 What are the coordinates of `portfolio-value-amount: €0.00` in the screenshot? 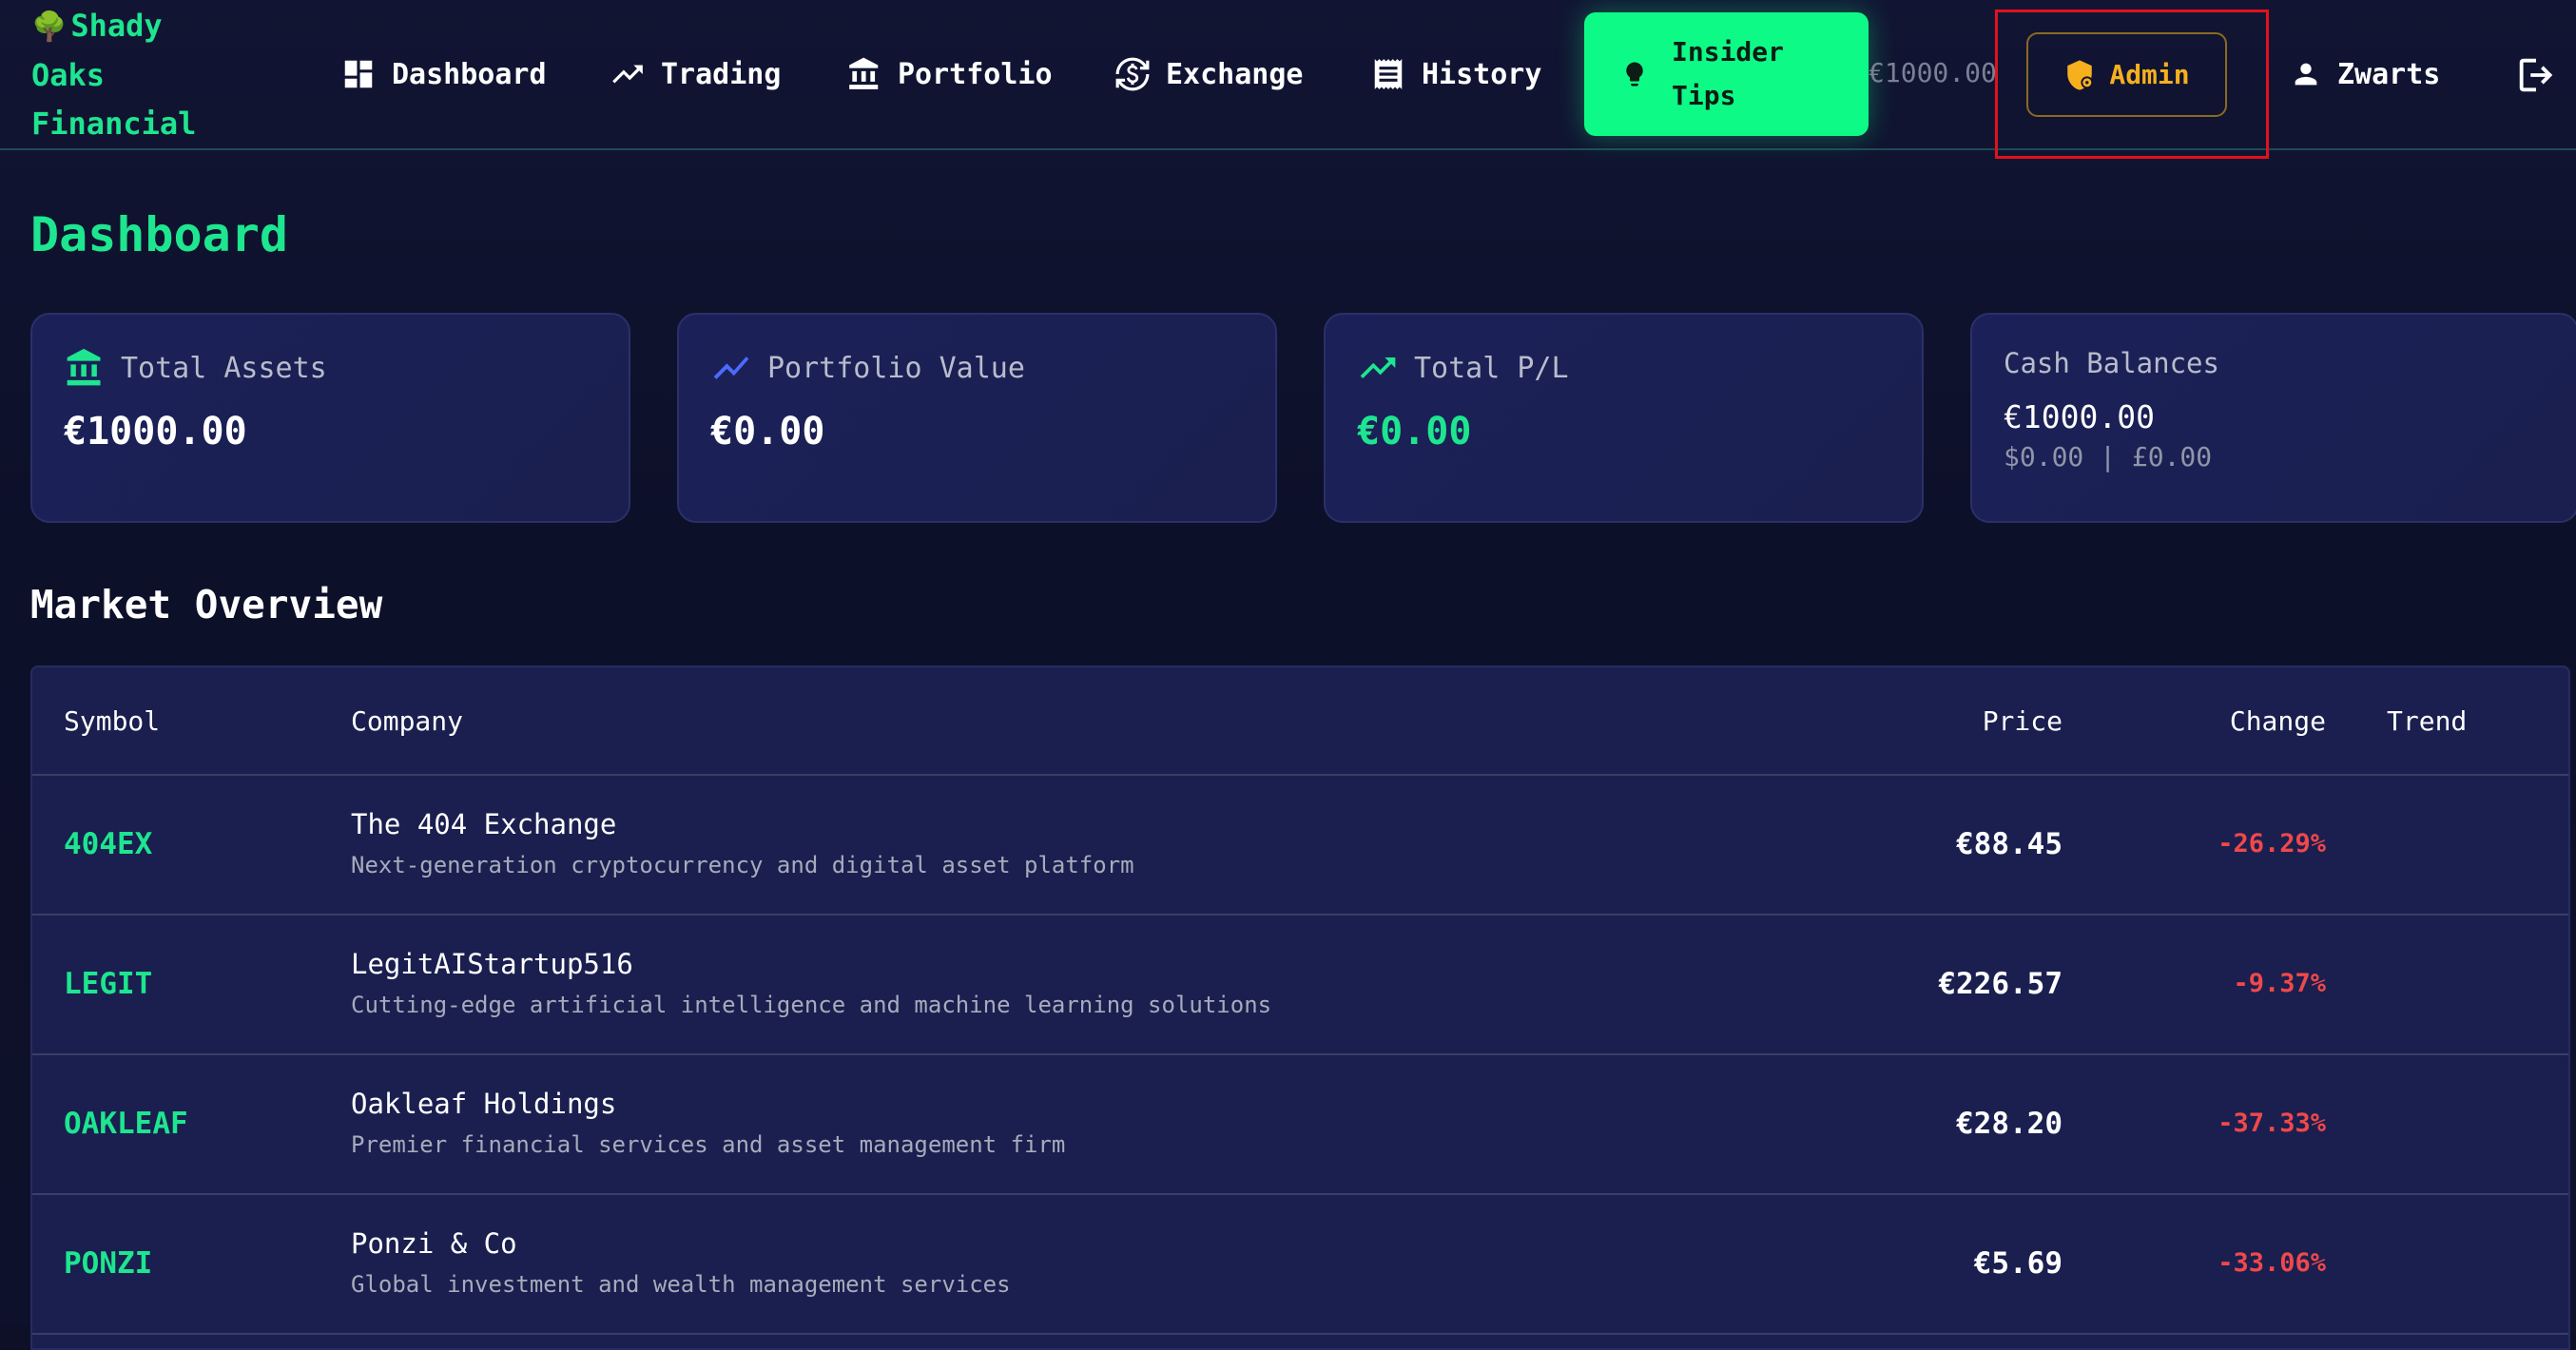 It's located at (767, 431).